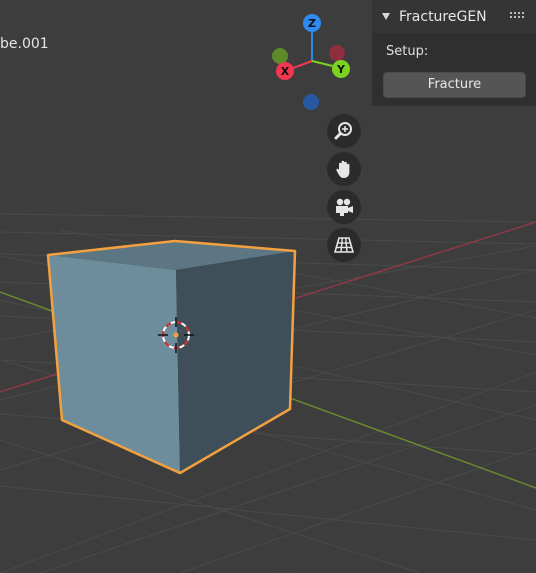 This screenshot has width=536, height=573. I want to click on gizmo-z-label: Z, so click(312, 23).